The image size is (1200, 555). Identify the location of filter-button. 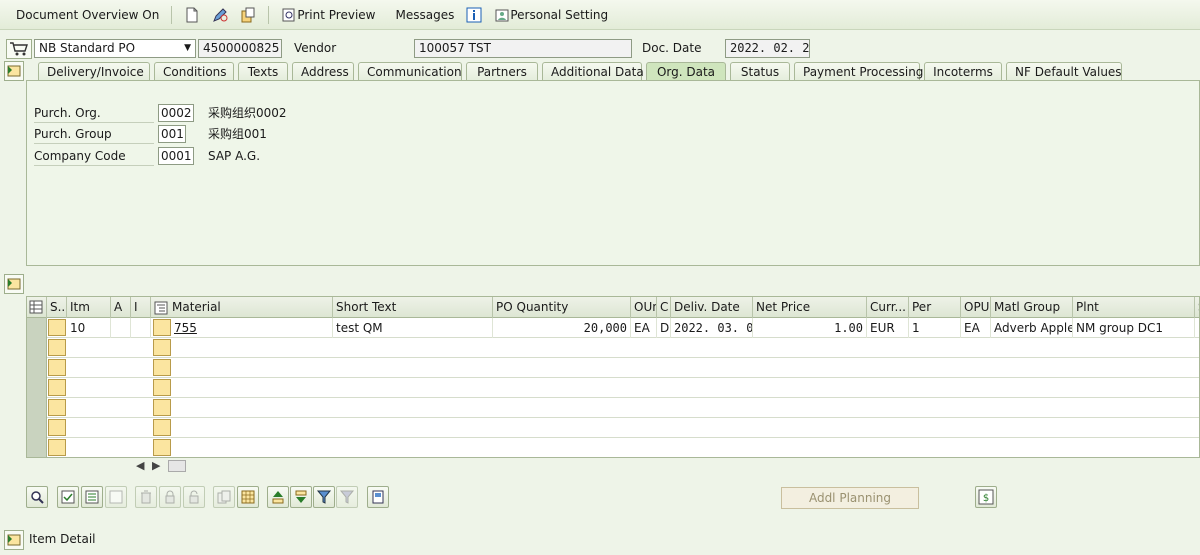
(324, 497).